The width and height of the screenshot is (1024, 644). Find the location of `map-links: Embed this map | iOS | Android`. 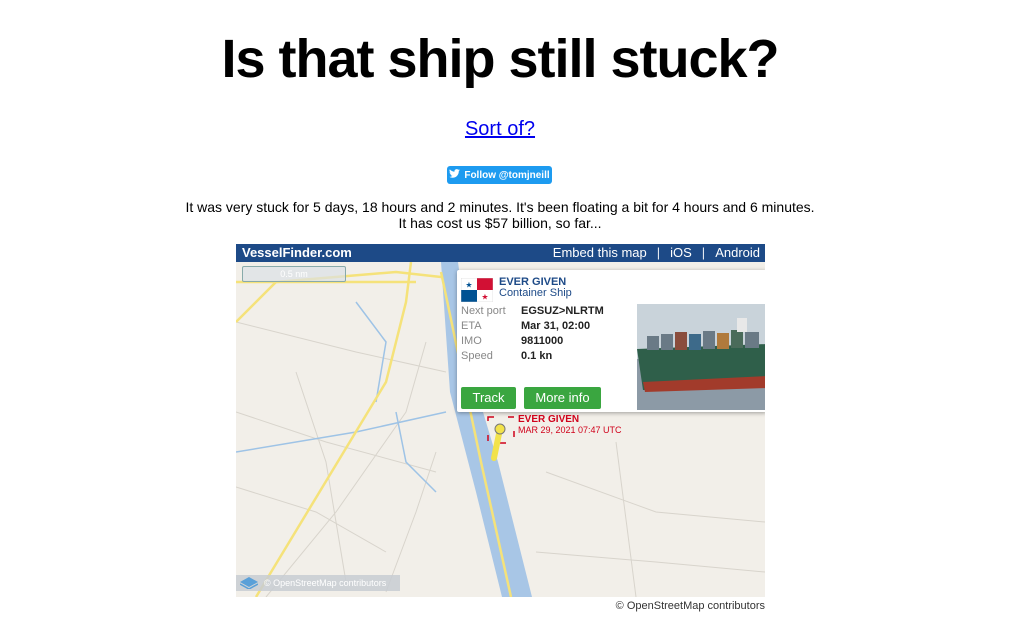

map-links: Embed this map | iOS | Android is located at coordinates (656, 253).